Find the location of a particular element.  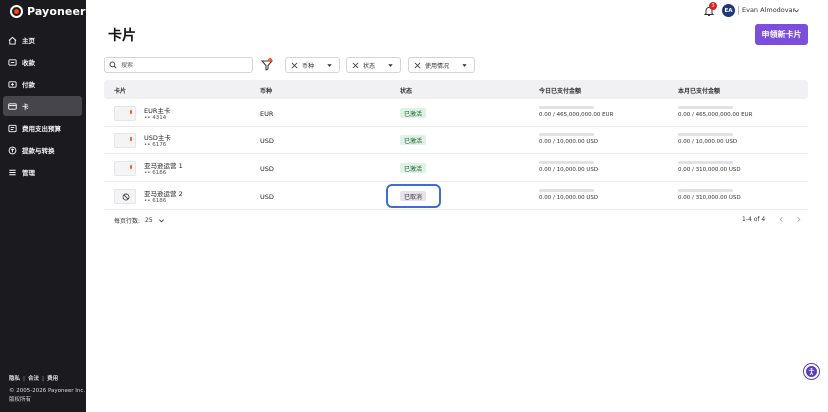

nav-item-label: 付款 is located at coordinates (28, 85).